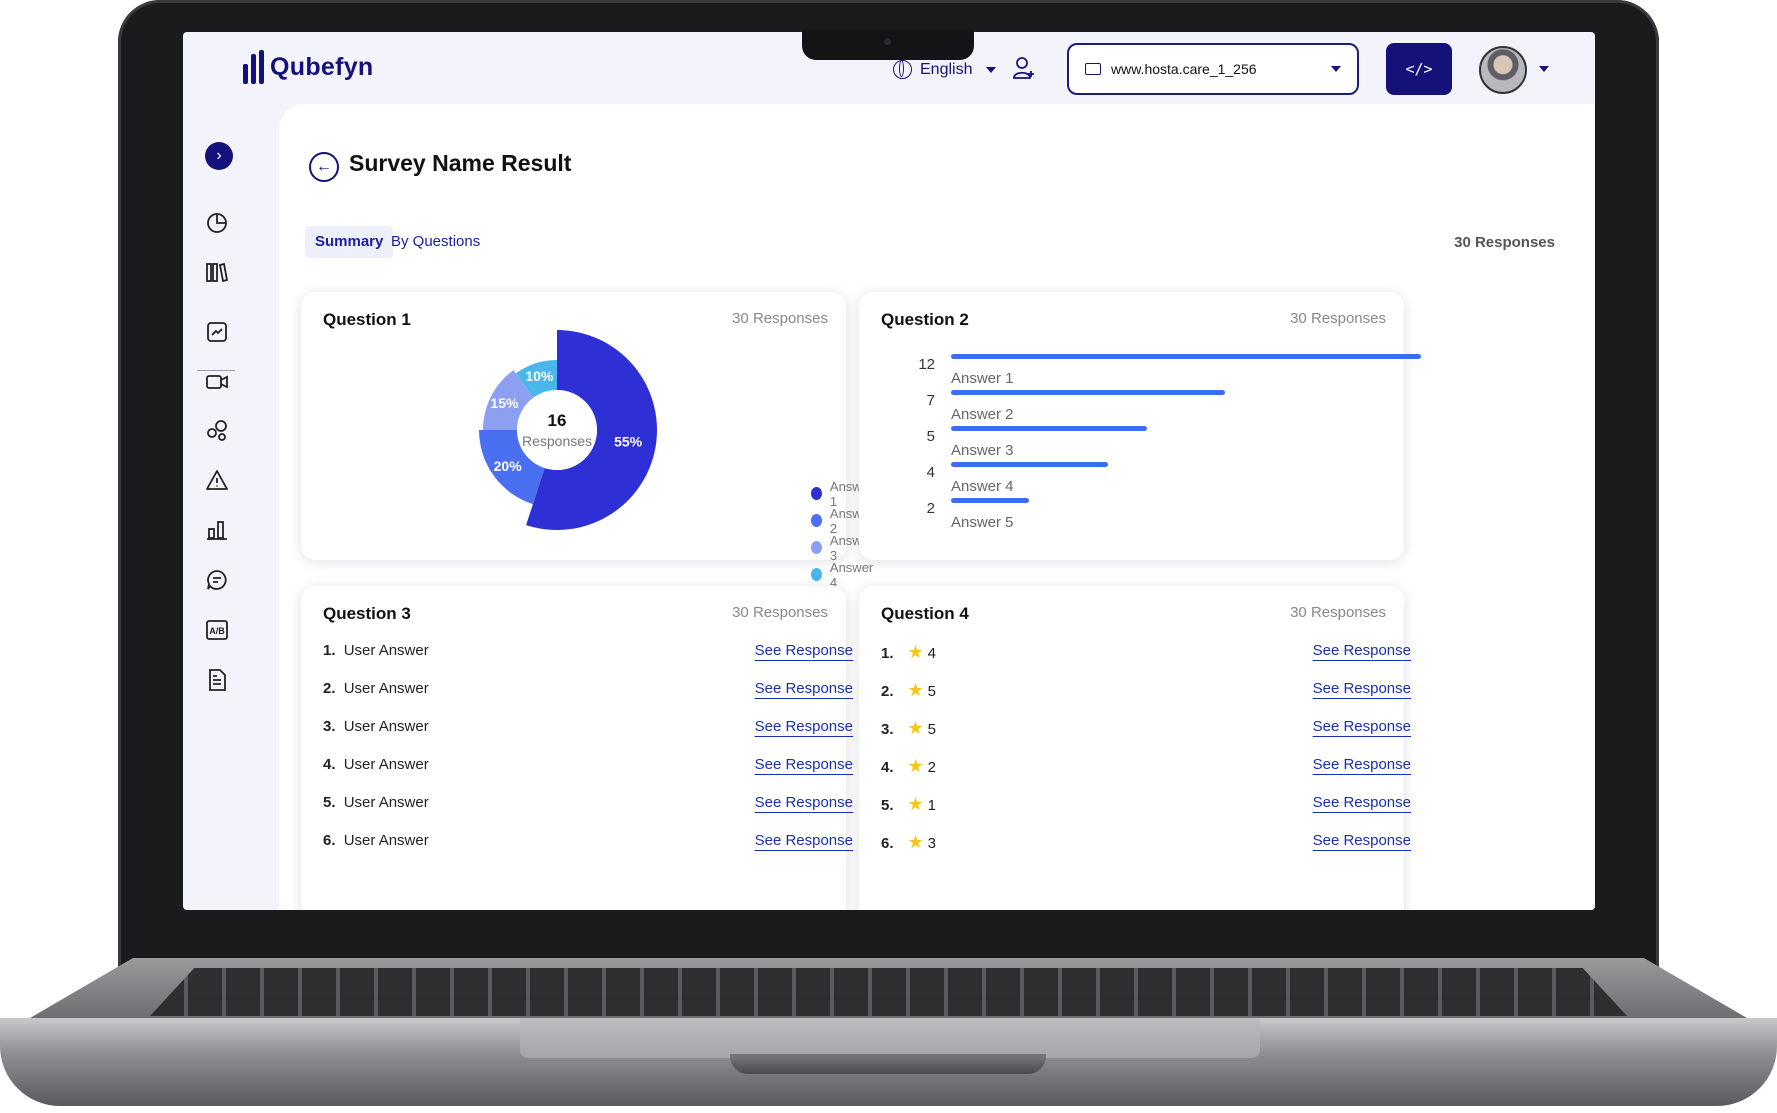  Describe the element at coordinates (588, 657) in the screenshot. I see `list-item: 1. User Answer See Response` at that location.